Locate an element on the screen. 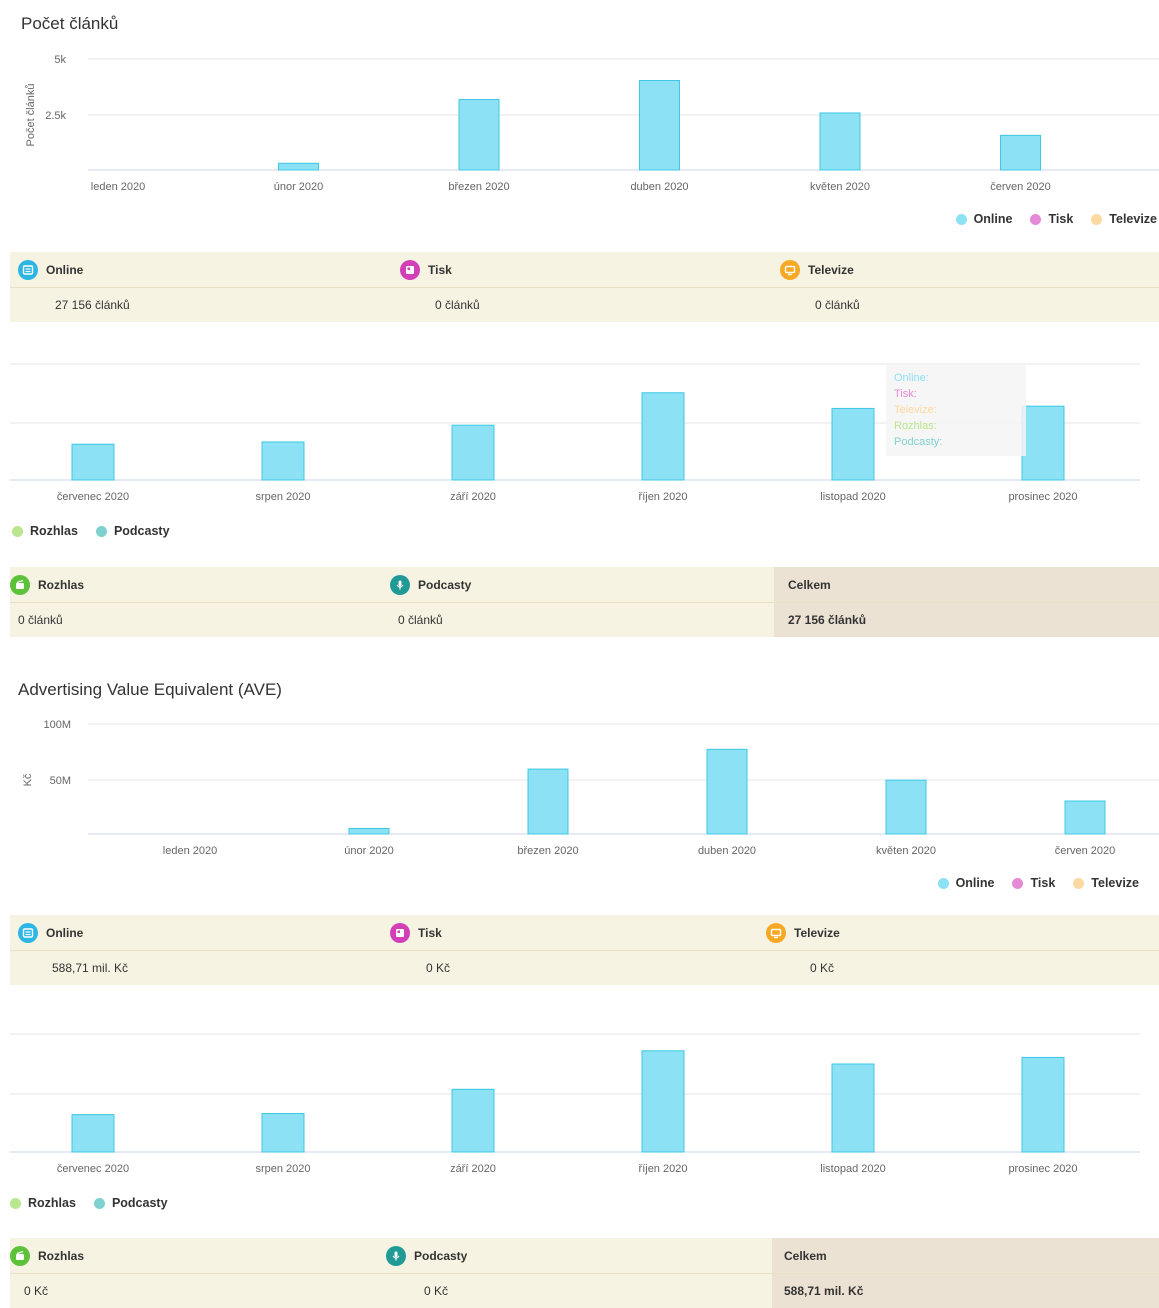 This screenshot has height=1308, width=1159. print-icon is located at coordinates (400, 932).